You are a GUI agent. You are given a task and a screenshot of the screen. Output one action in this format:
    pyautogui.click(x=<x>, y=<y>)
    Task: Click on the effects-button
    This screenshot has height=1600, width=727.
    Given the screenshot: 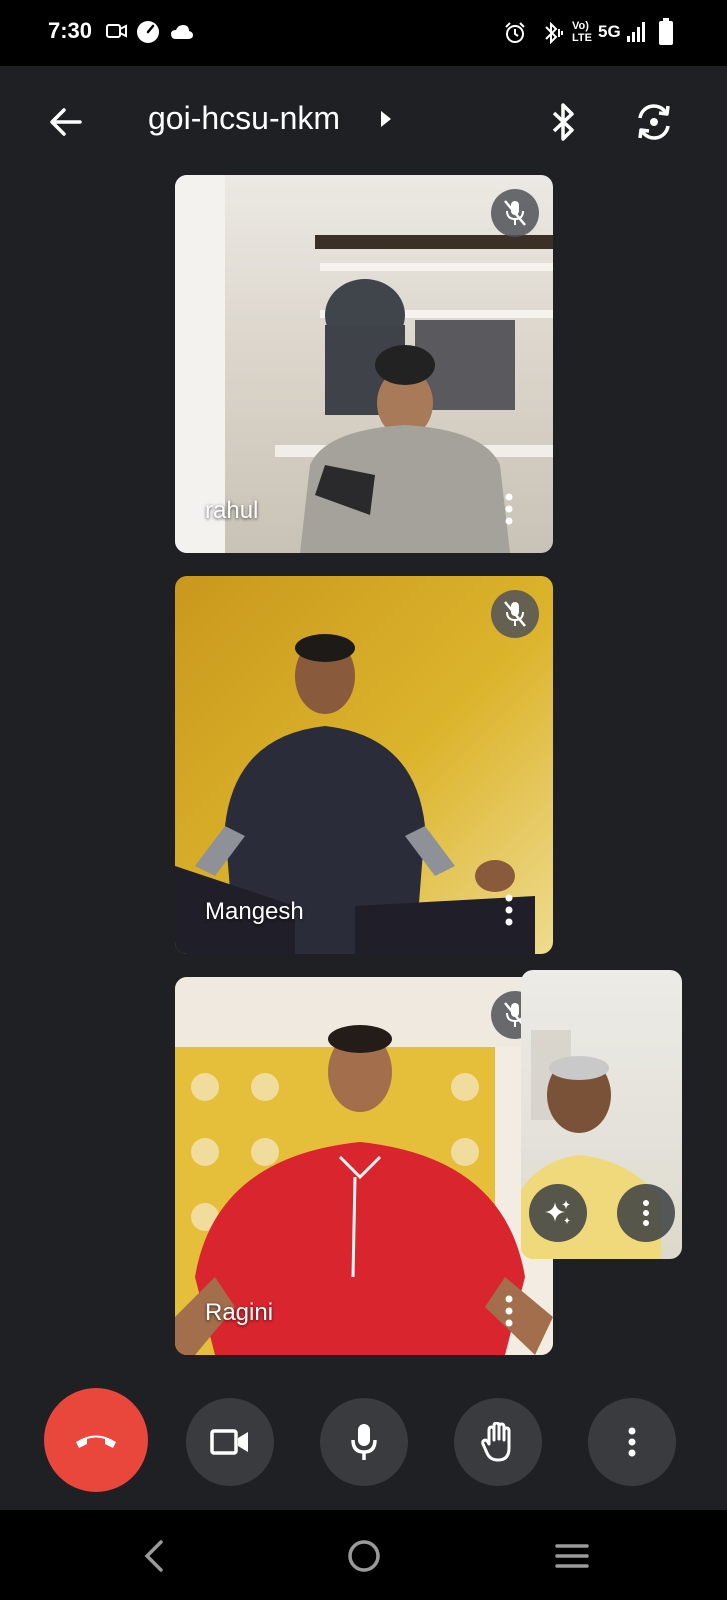 What is the action you would take?
    pyautogui.click(x=558, y=1213)
    